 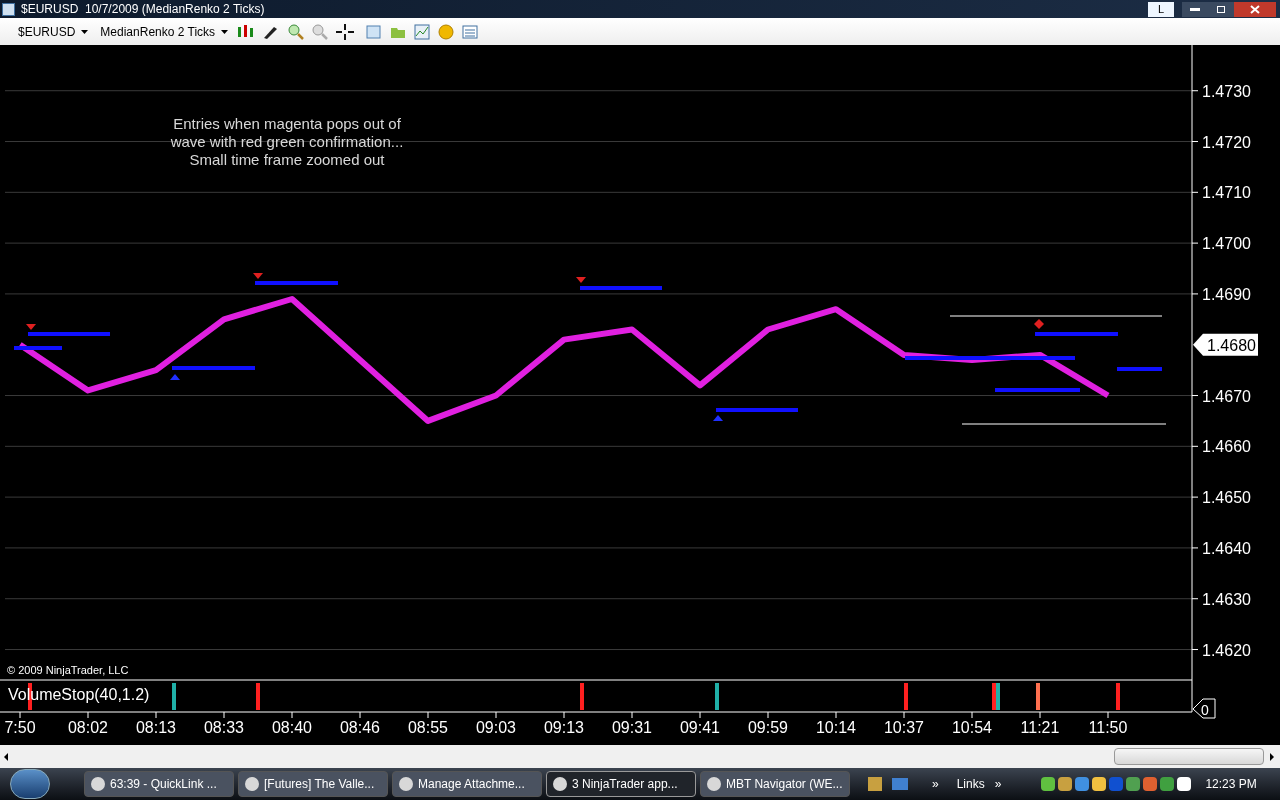 What do you see at coordinates (970, 784) in the screenshot?
I see `links-toolbar: Links` at bounding box center [970, 784].